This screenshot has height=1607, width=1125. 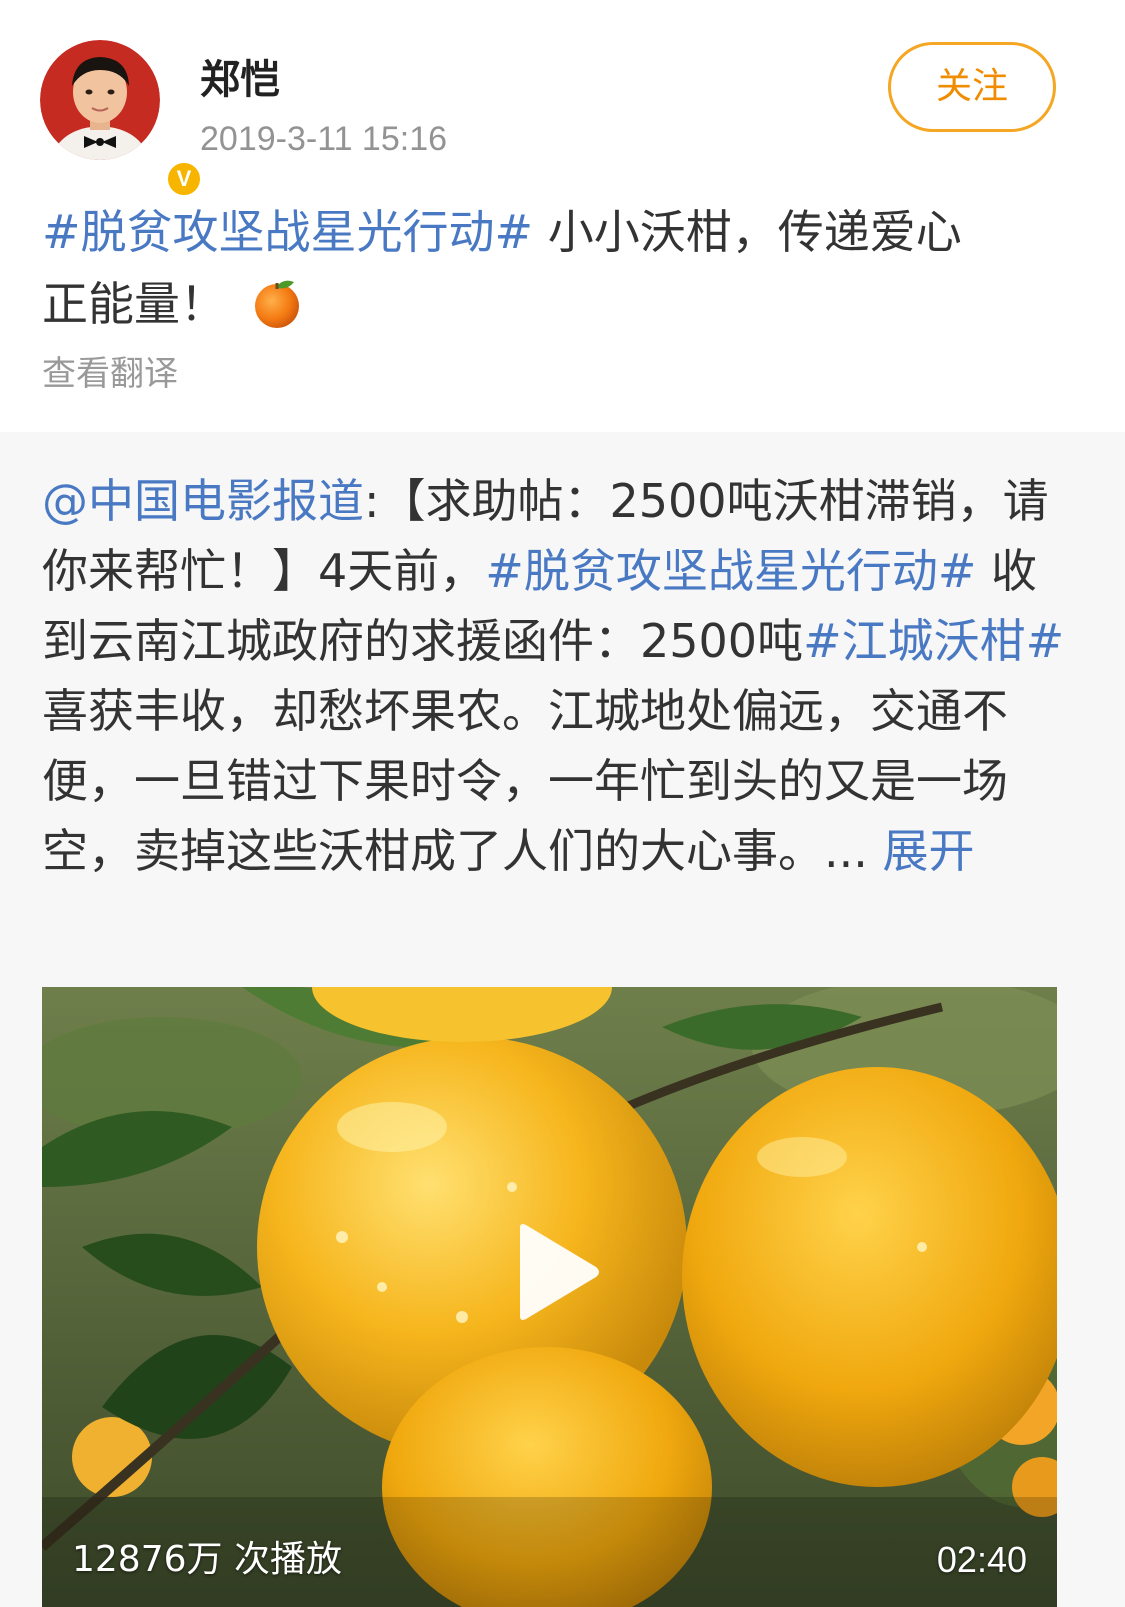 I want to click on author-name: 郑恺, so click(x=240, y=80).